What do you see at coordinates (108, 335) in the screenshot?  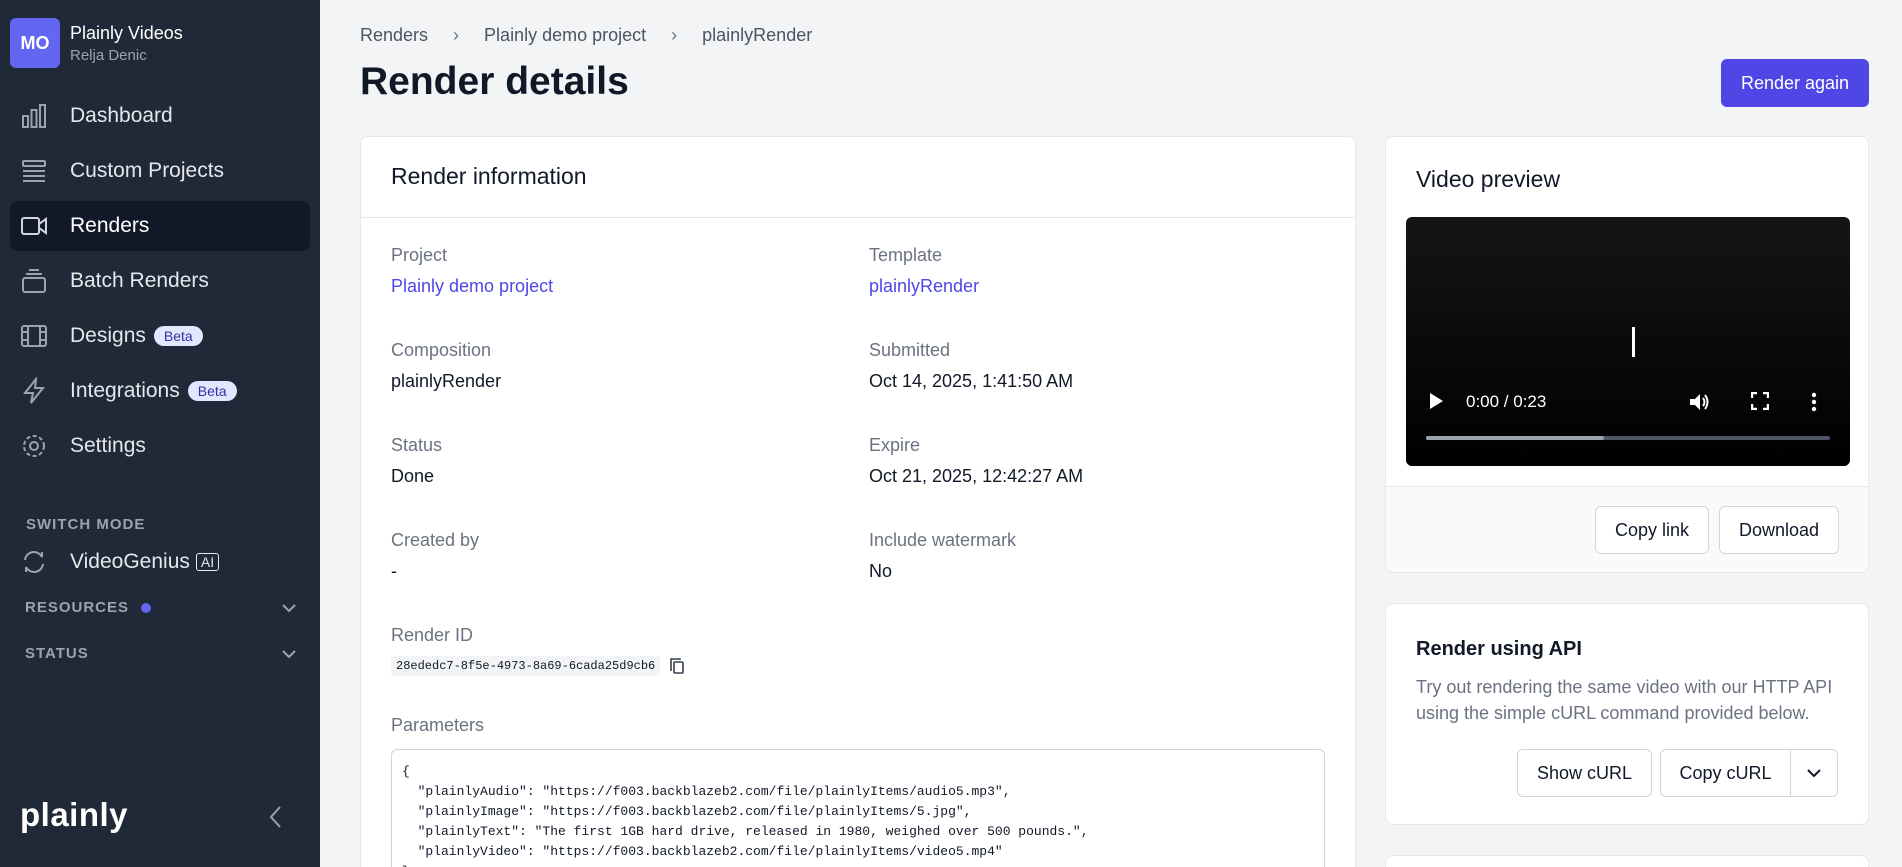 I see `sidebar-item-label: Designs` at bounding box center [108, 335].